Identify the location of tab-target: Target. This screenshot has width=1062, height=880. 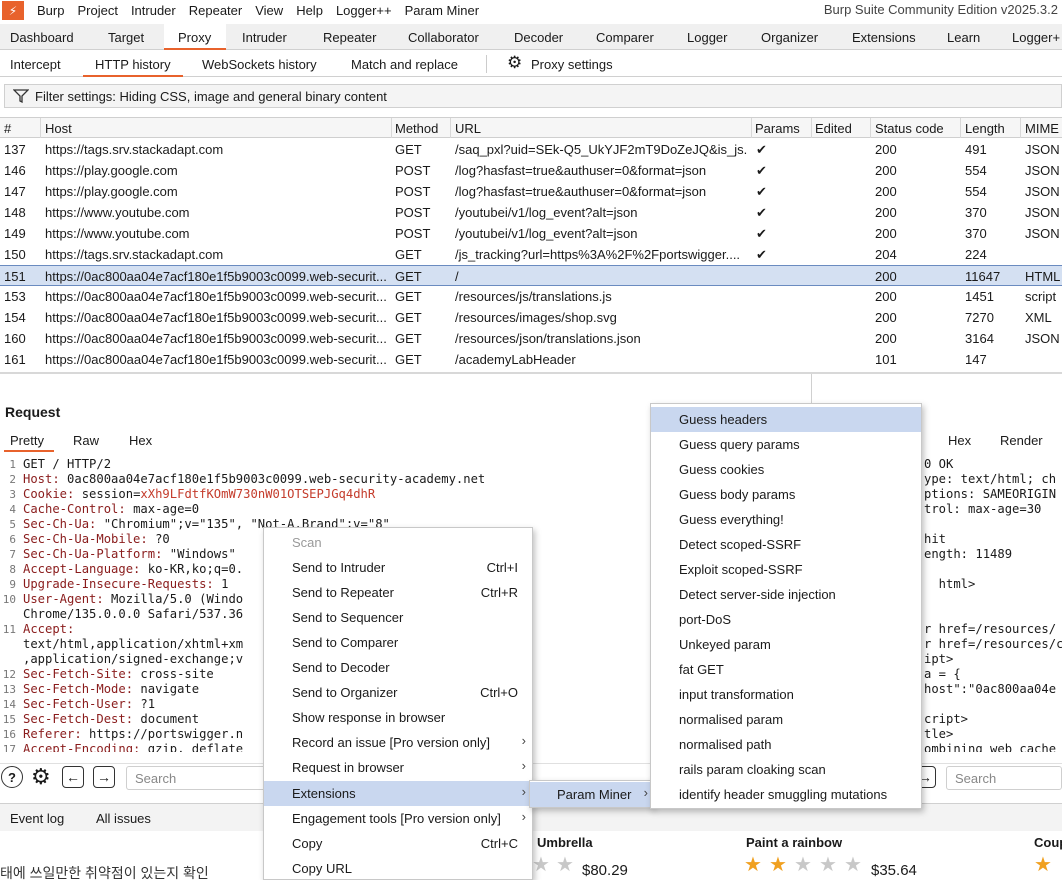
(126, 37).